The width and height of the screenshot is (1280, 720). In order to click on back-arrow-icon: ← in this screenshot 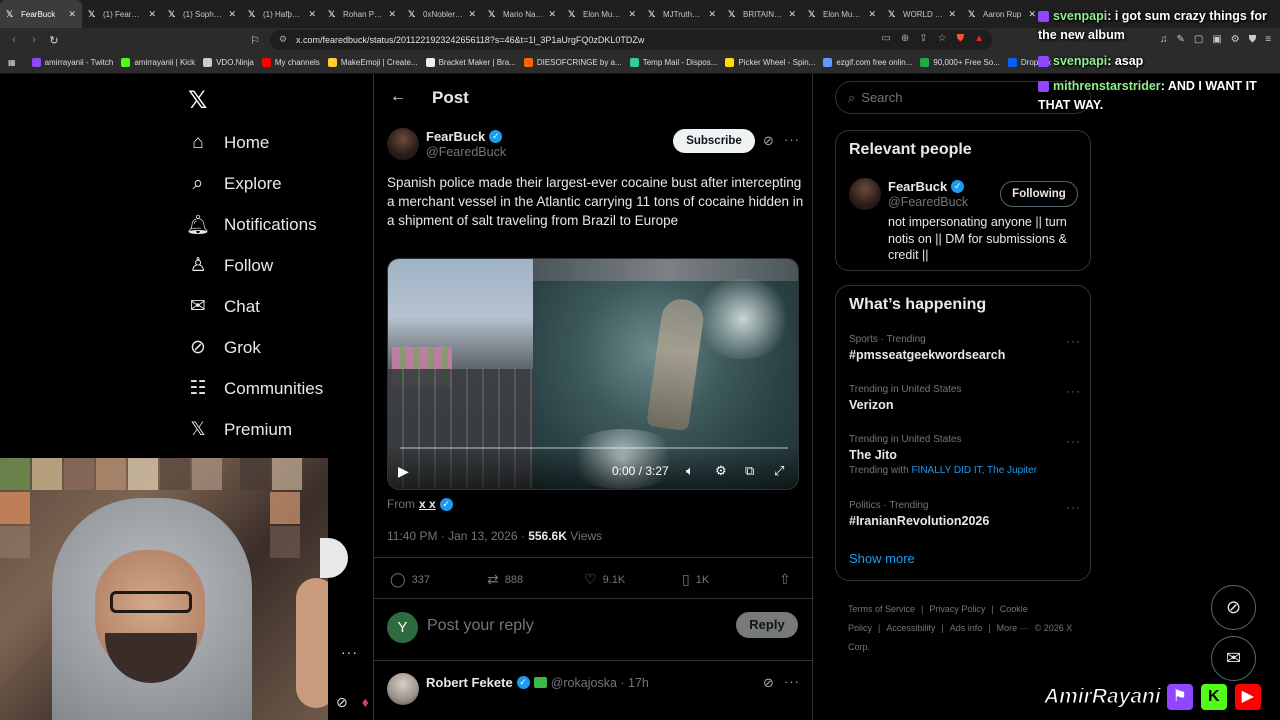, I will do `click(398, 97)`.